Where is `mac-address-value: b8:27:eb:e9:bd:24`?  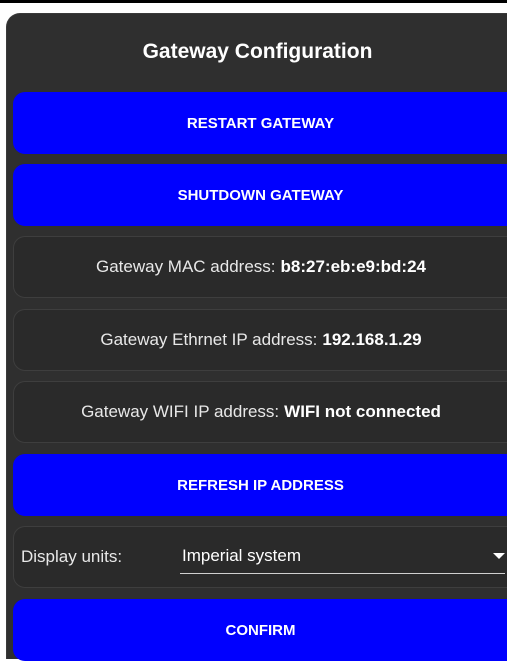 mac-address-value: b8:27:eb:e9:bd:24 is located at coordinates (353, 266).